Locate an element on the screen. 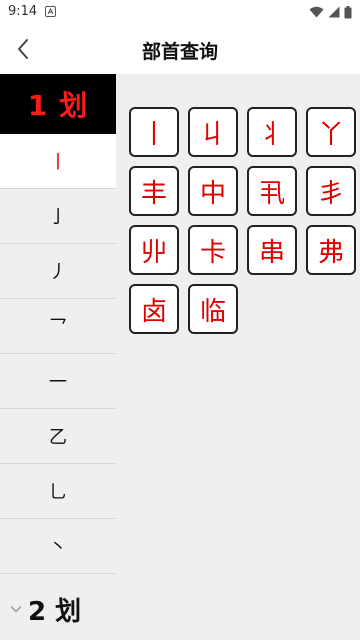  radical-cell: 丬 is located at coordinates (272, 132).